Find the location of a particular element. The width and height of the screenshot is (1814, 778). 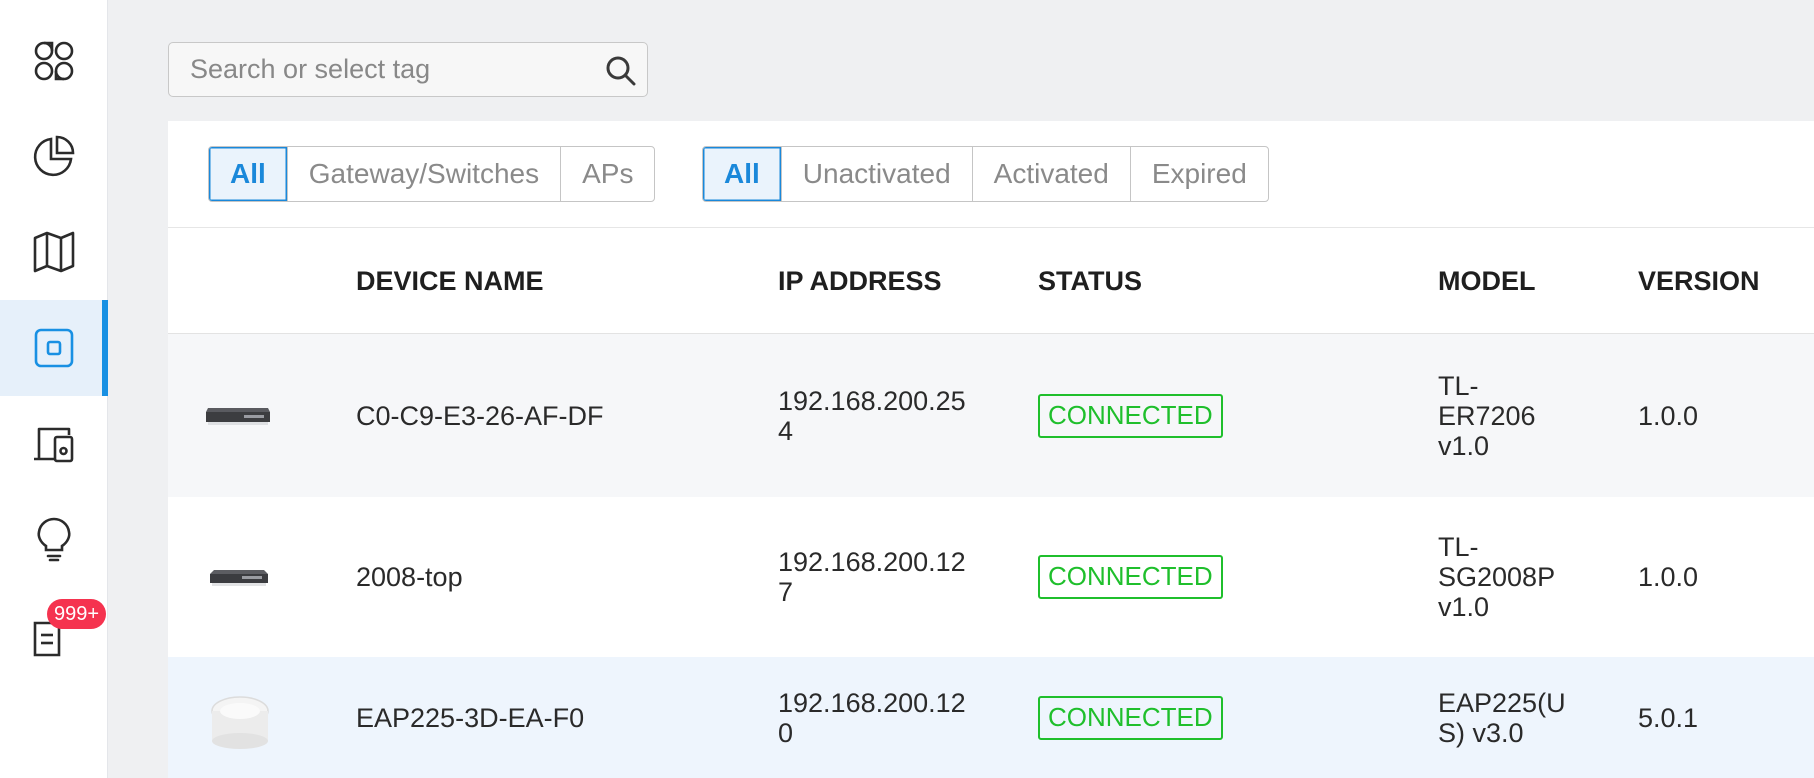

tag-search is located at coordinates (408, 69).